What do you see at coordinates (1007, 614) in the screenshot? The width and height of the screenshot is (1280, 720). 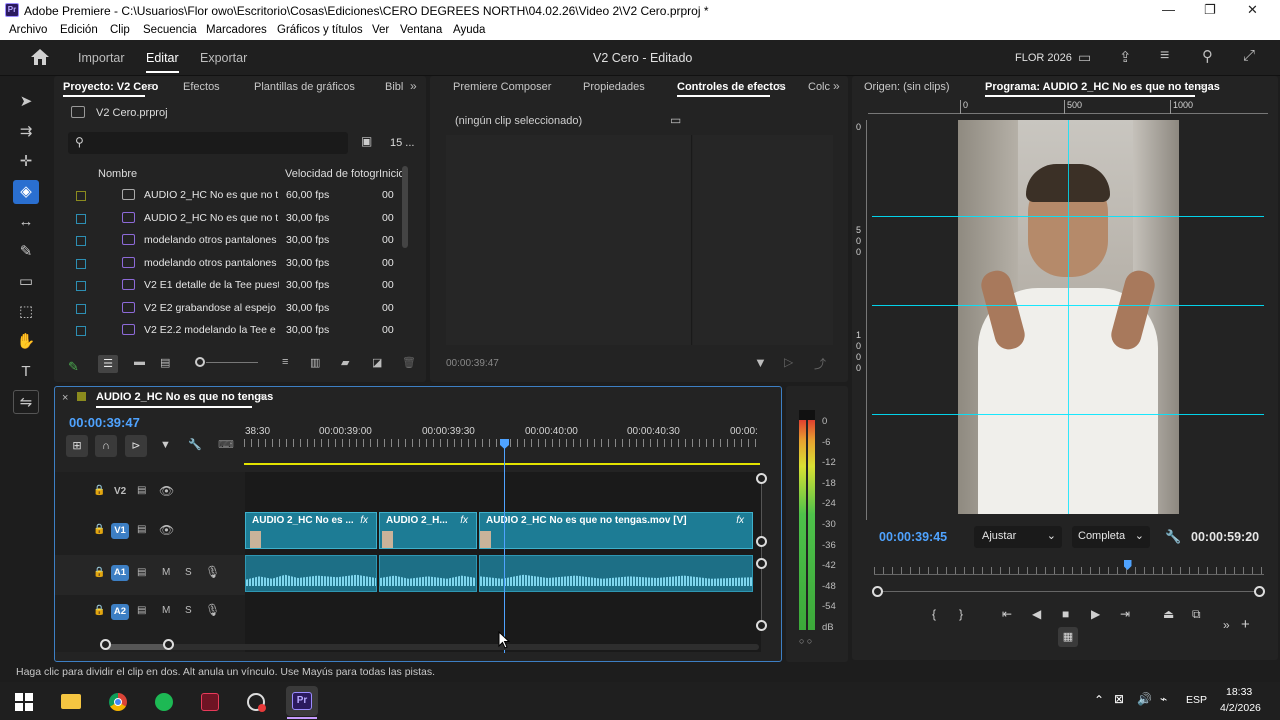 I see `go-to-in-icon: ⇤` at bounding box center [1007, 614].